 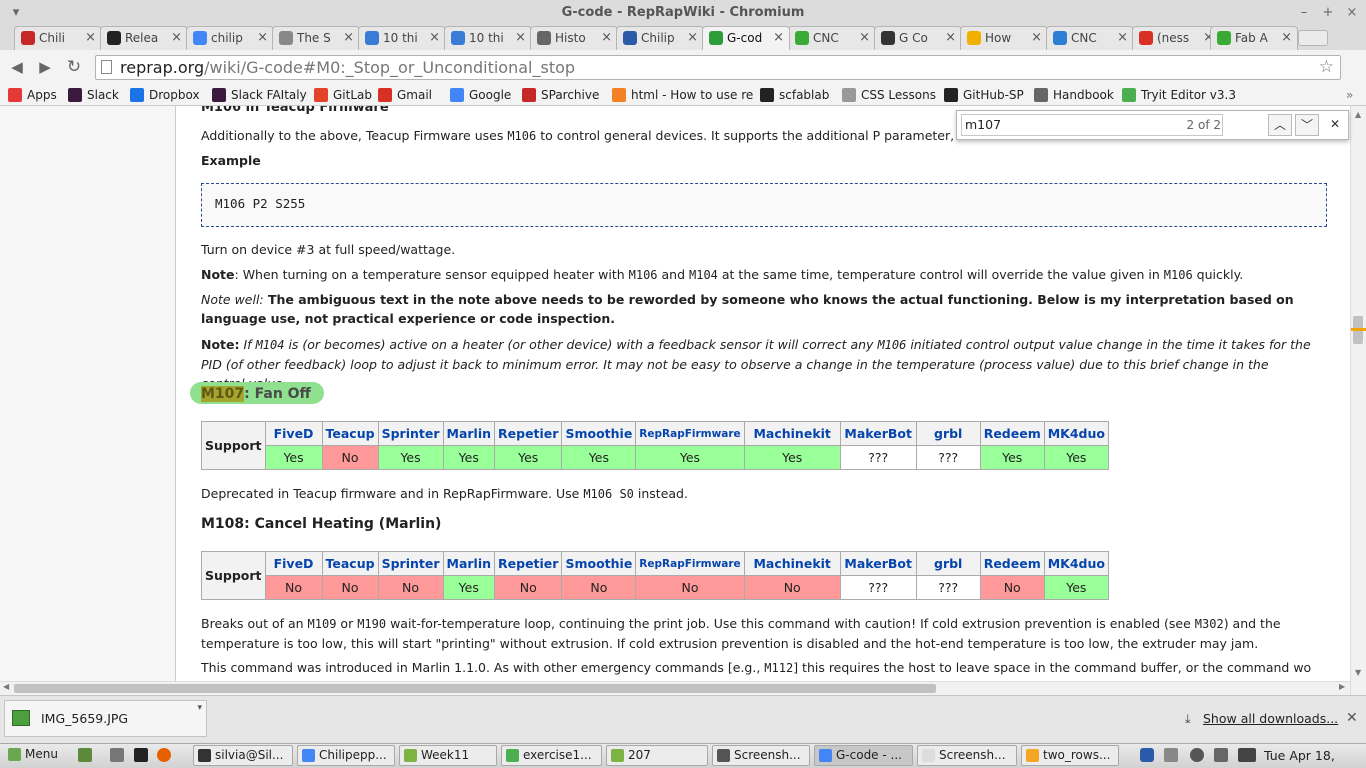 I want to click on bookmark-7: SParchive, so click(x=560, y=95).